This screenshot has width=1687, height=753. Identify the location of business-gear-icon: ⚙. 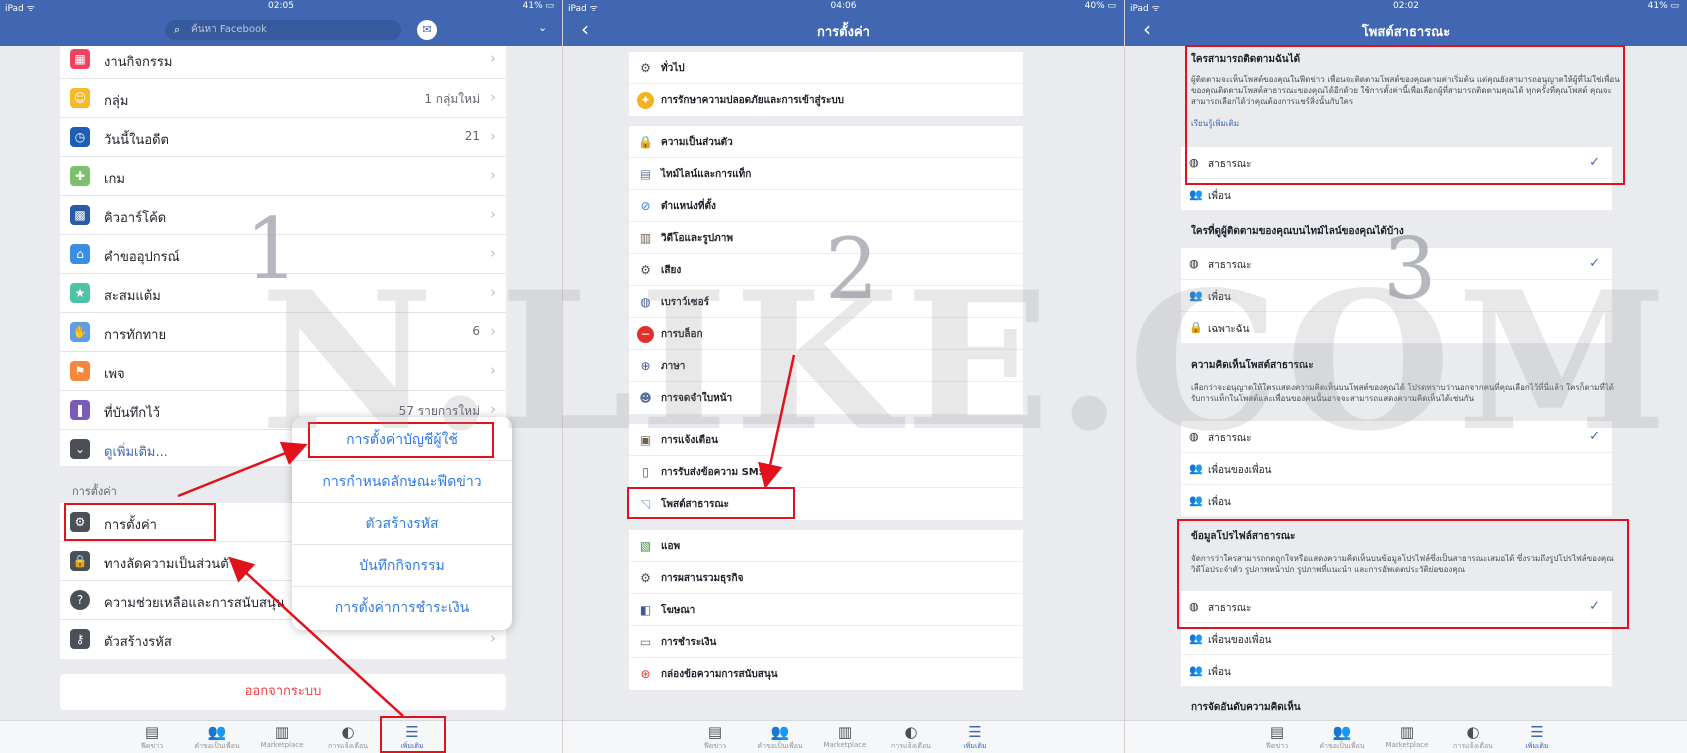
(645, 578).